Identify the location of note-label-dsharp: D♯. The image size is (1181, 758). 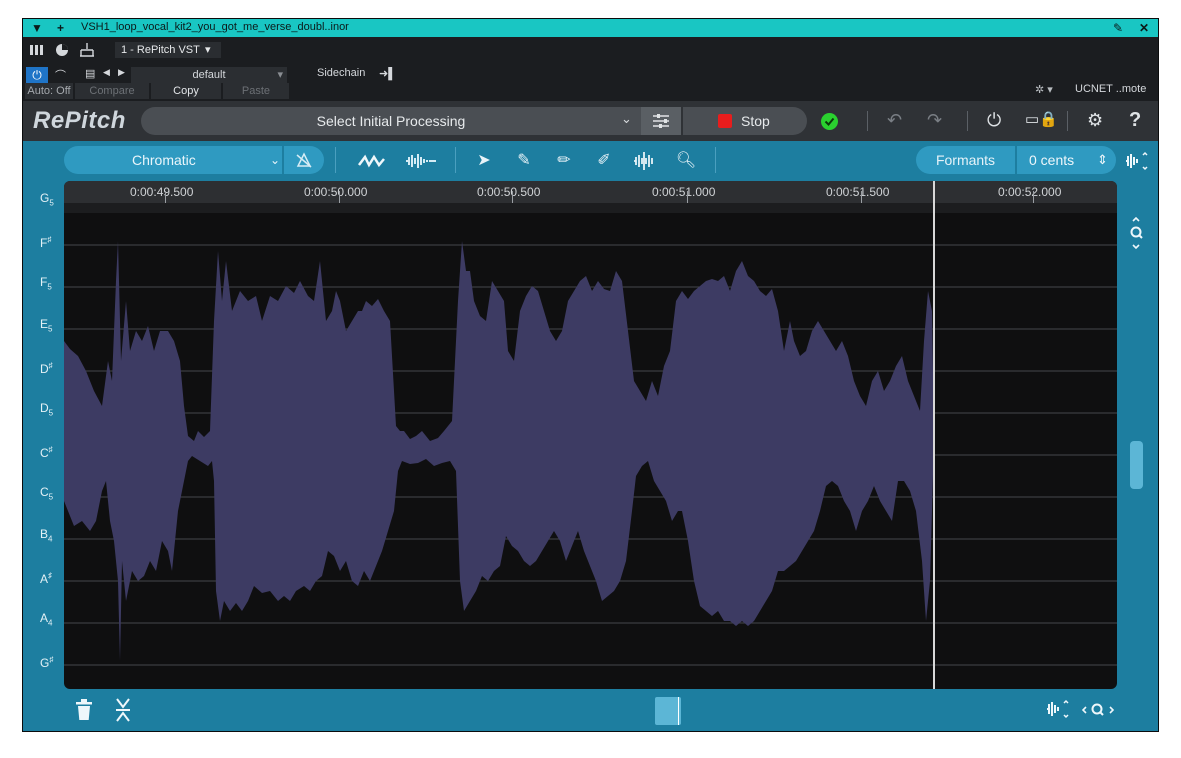
(46, 368).